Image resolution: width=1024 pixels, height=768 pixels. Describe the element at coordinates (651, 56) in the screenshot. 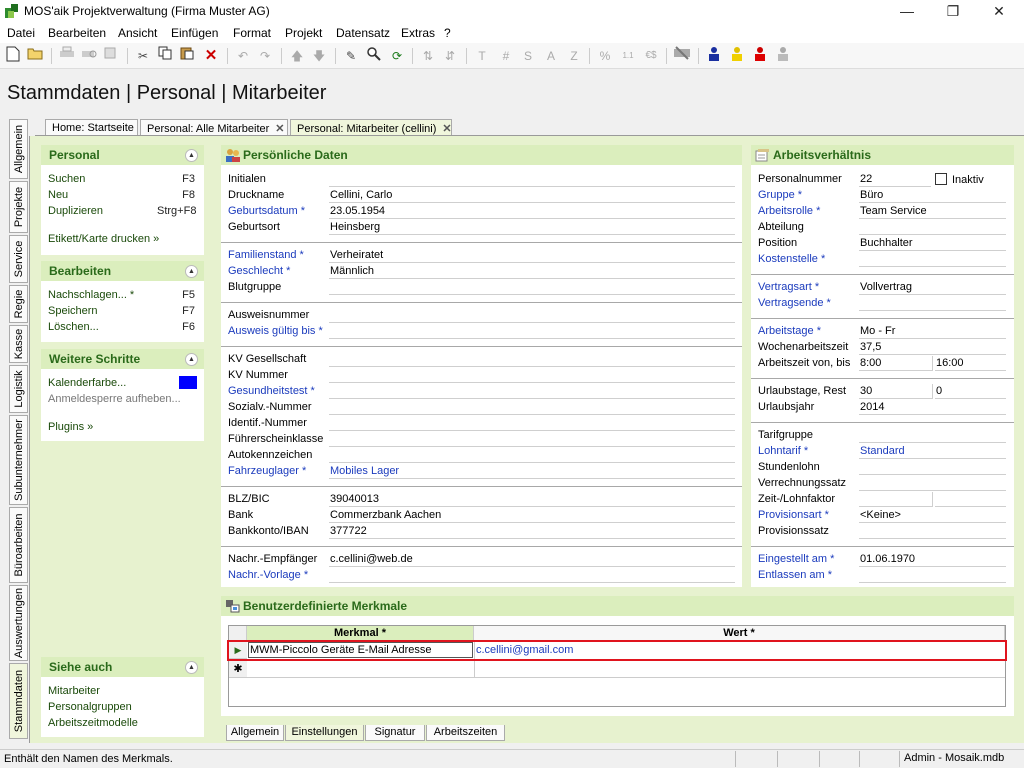

I see `currency-icon: €$` at that location.